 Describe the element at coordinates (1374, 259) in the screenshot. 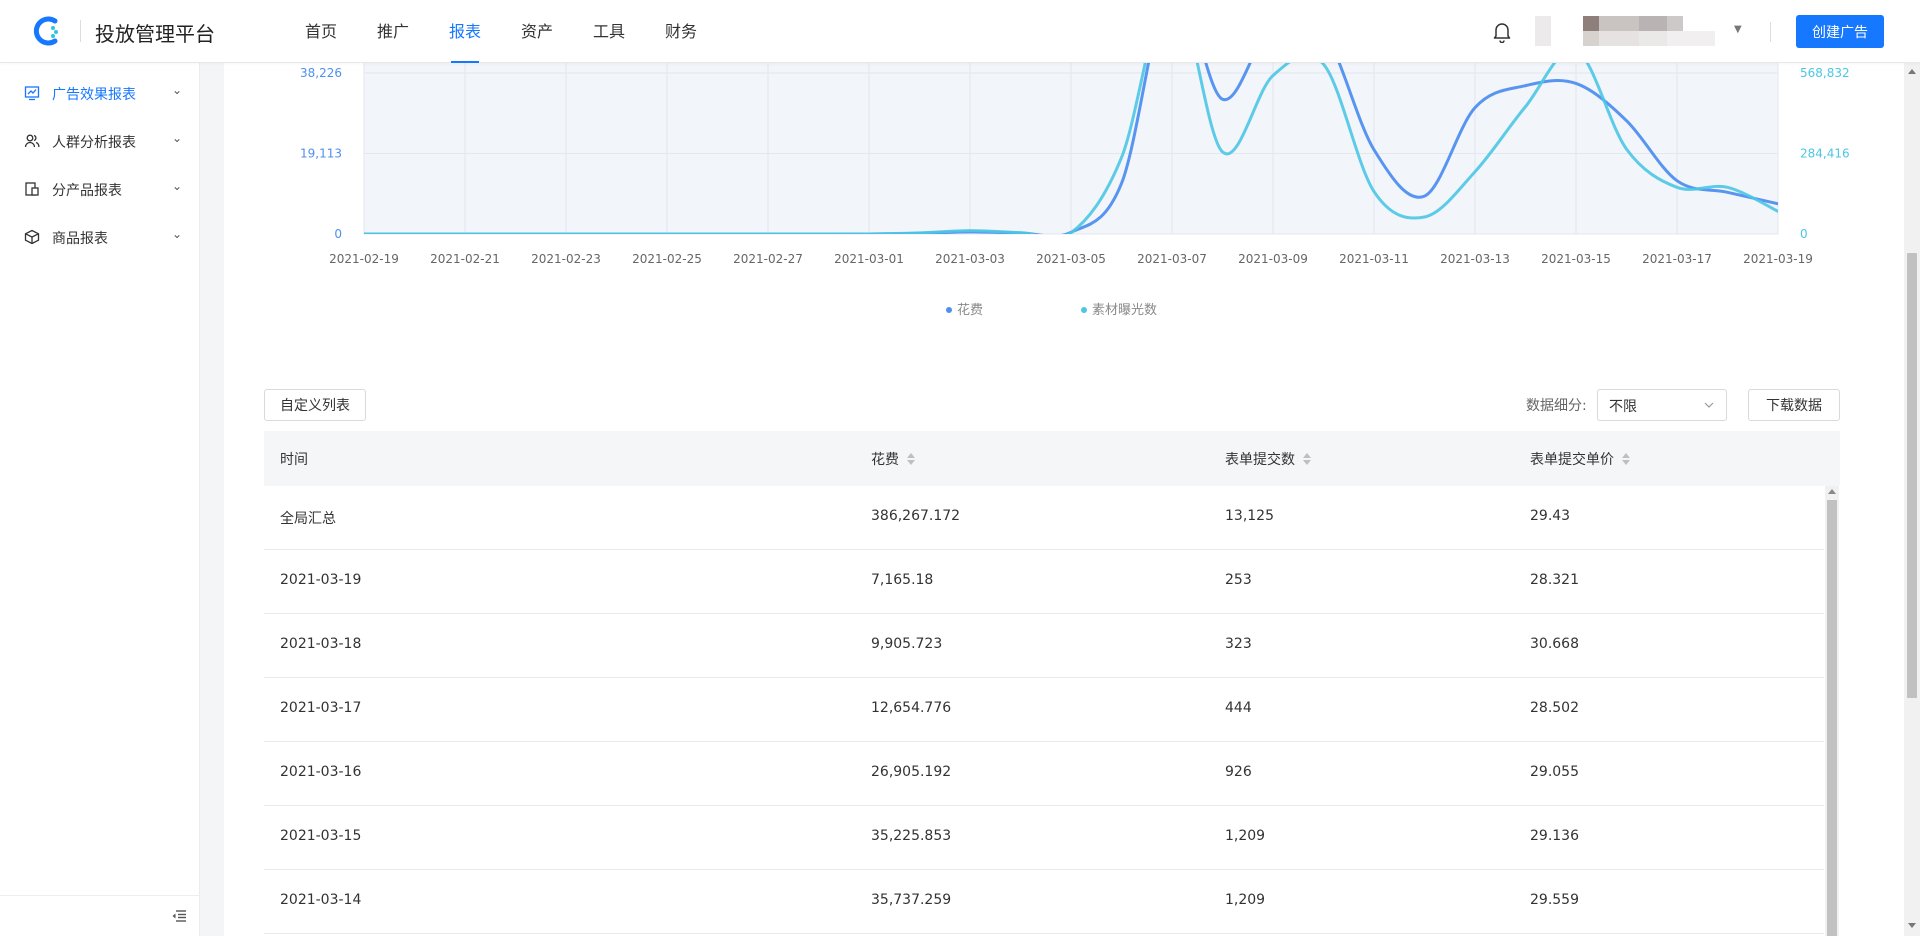

I see `x-tick-label: 2021-03-11` at that location.